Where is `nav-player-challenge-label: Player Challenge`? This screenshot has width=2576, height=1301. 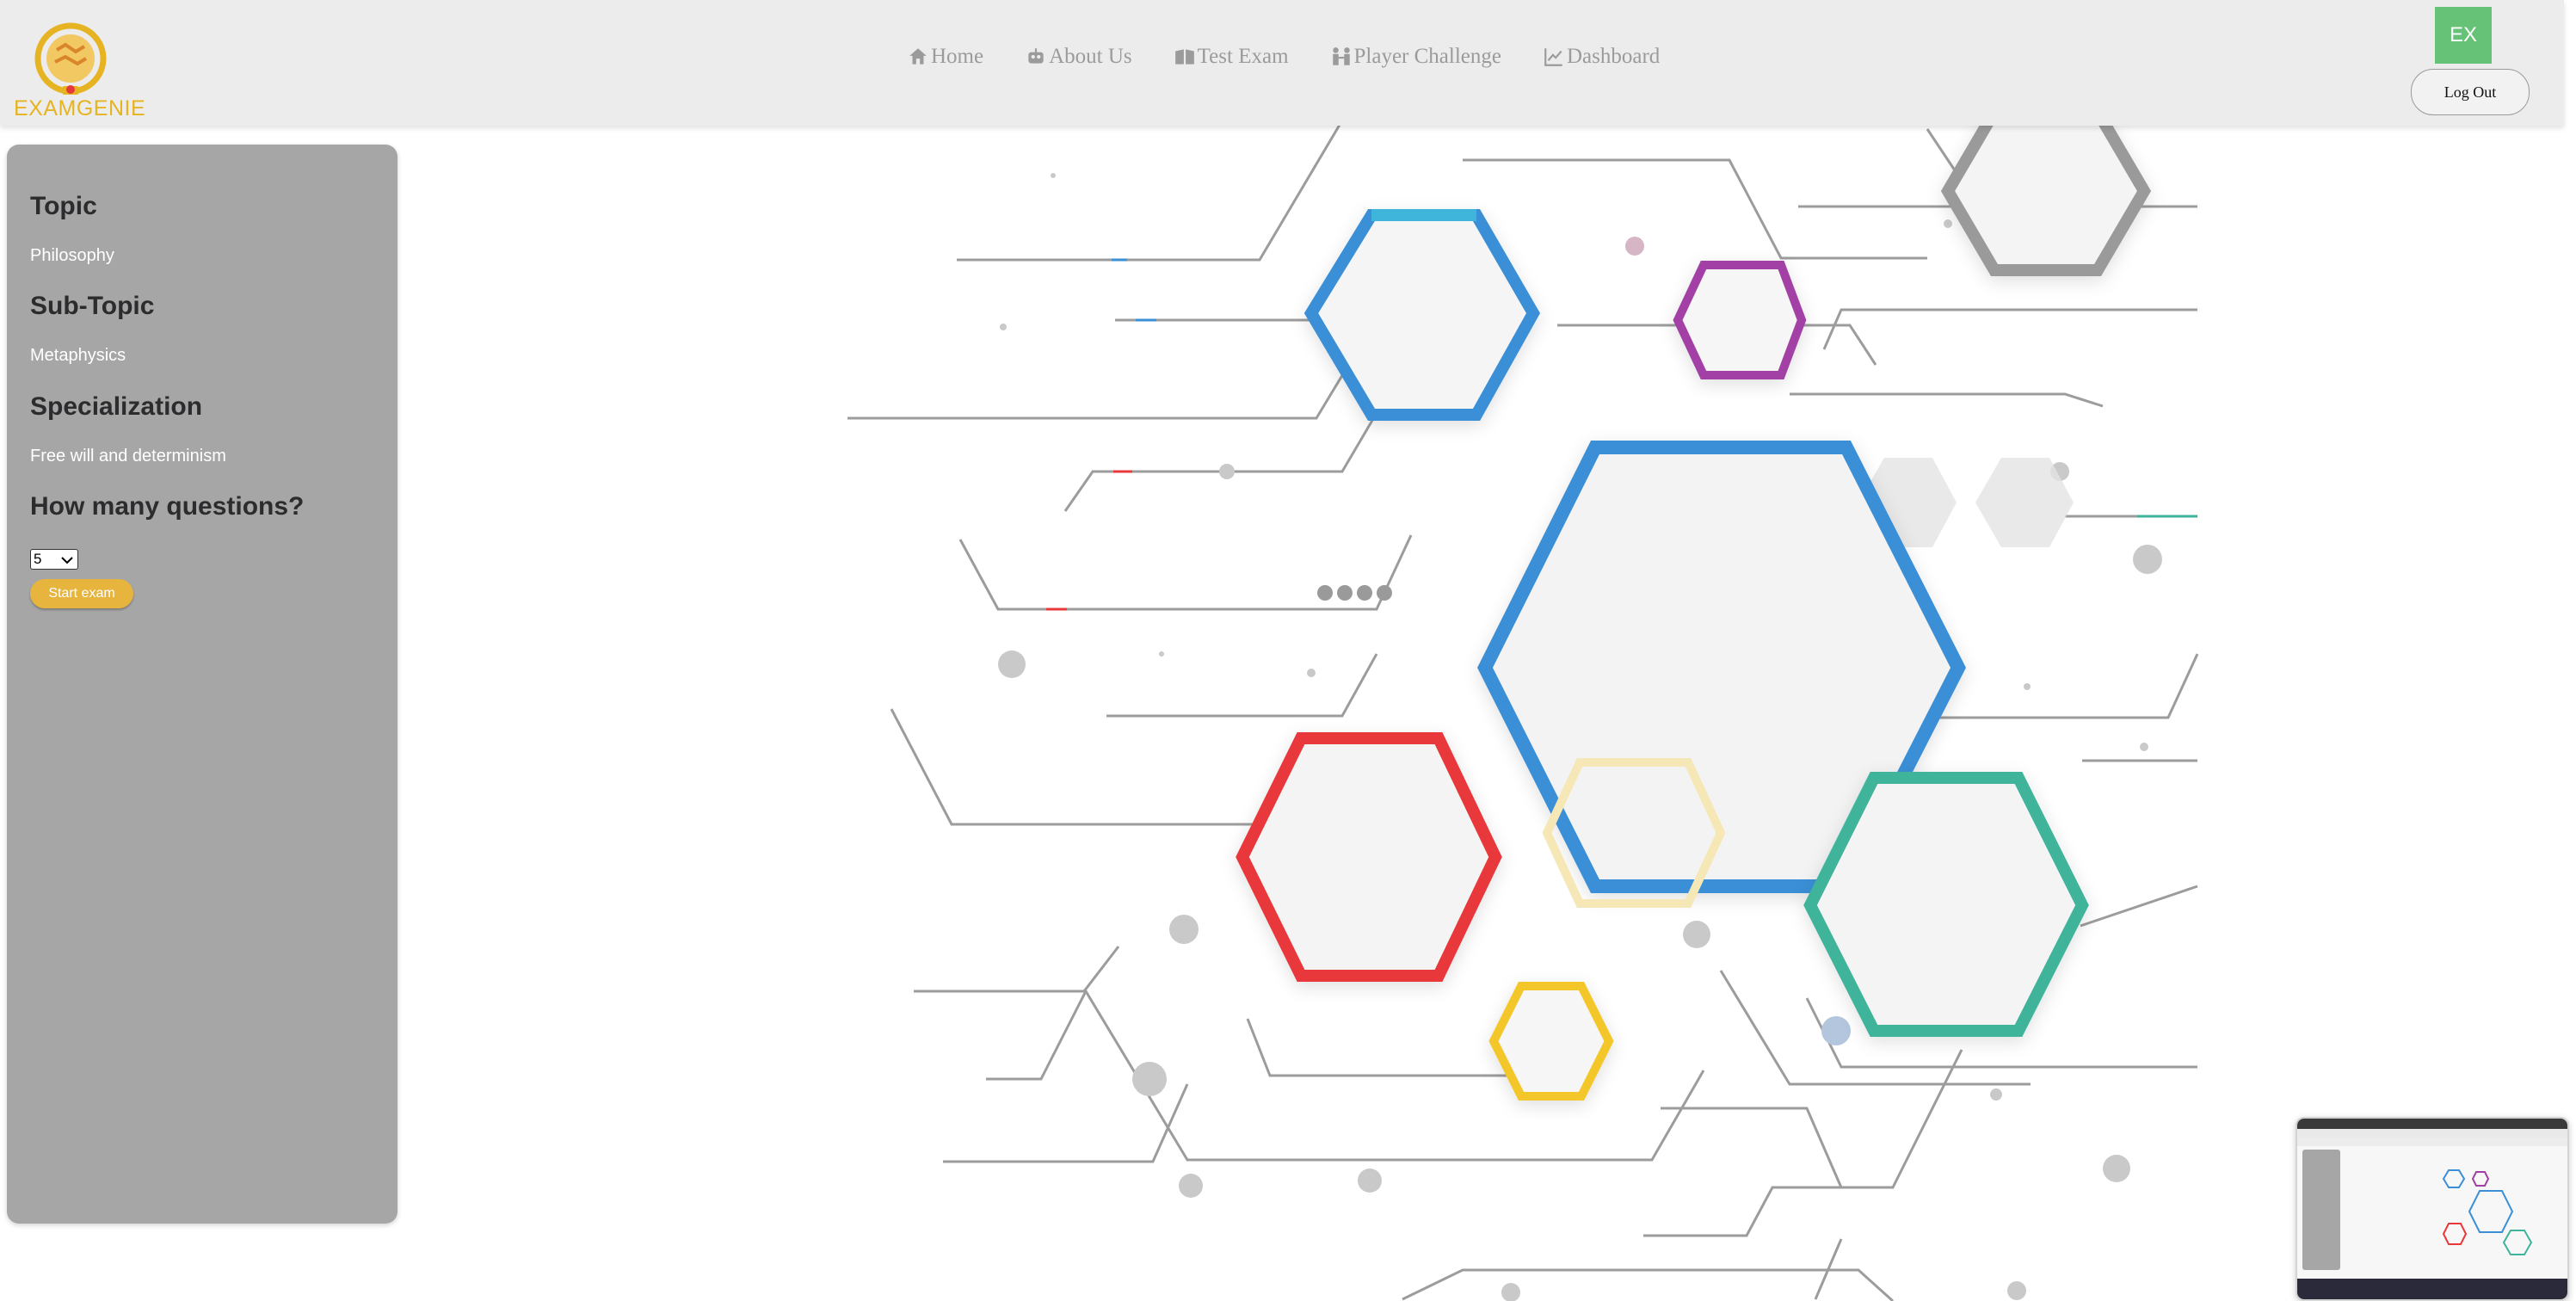 nav-player-challenge-label: Player Challenge is located at coordinates (1427, 56).